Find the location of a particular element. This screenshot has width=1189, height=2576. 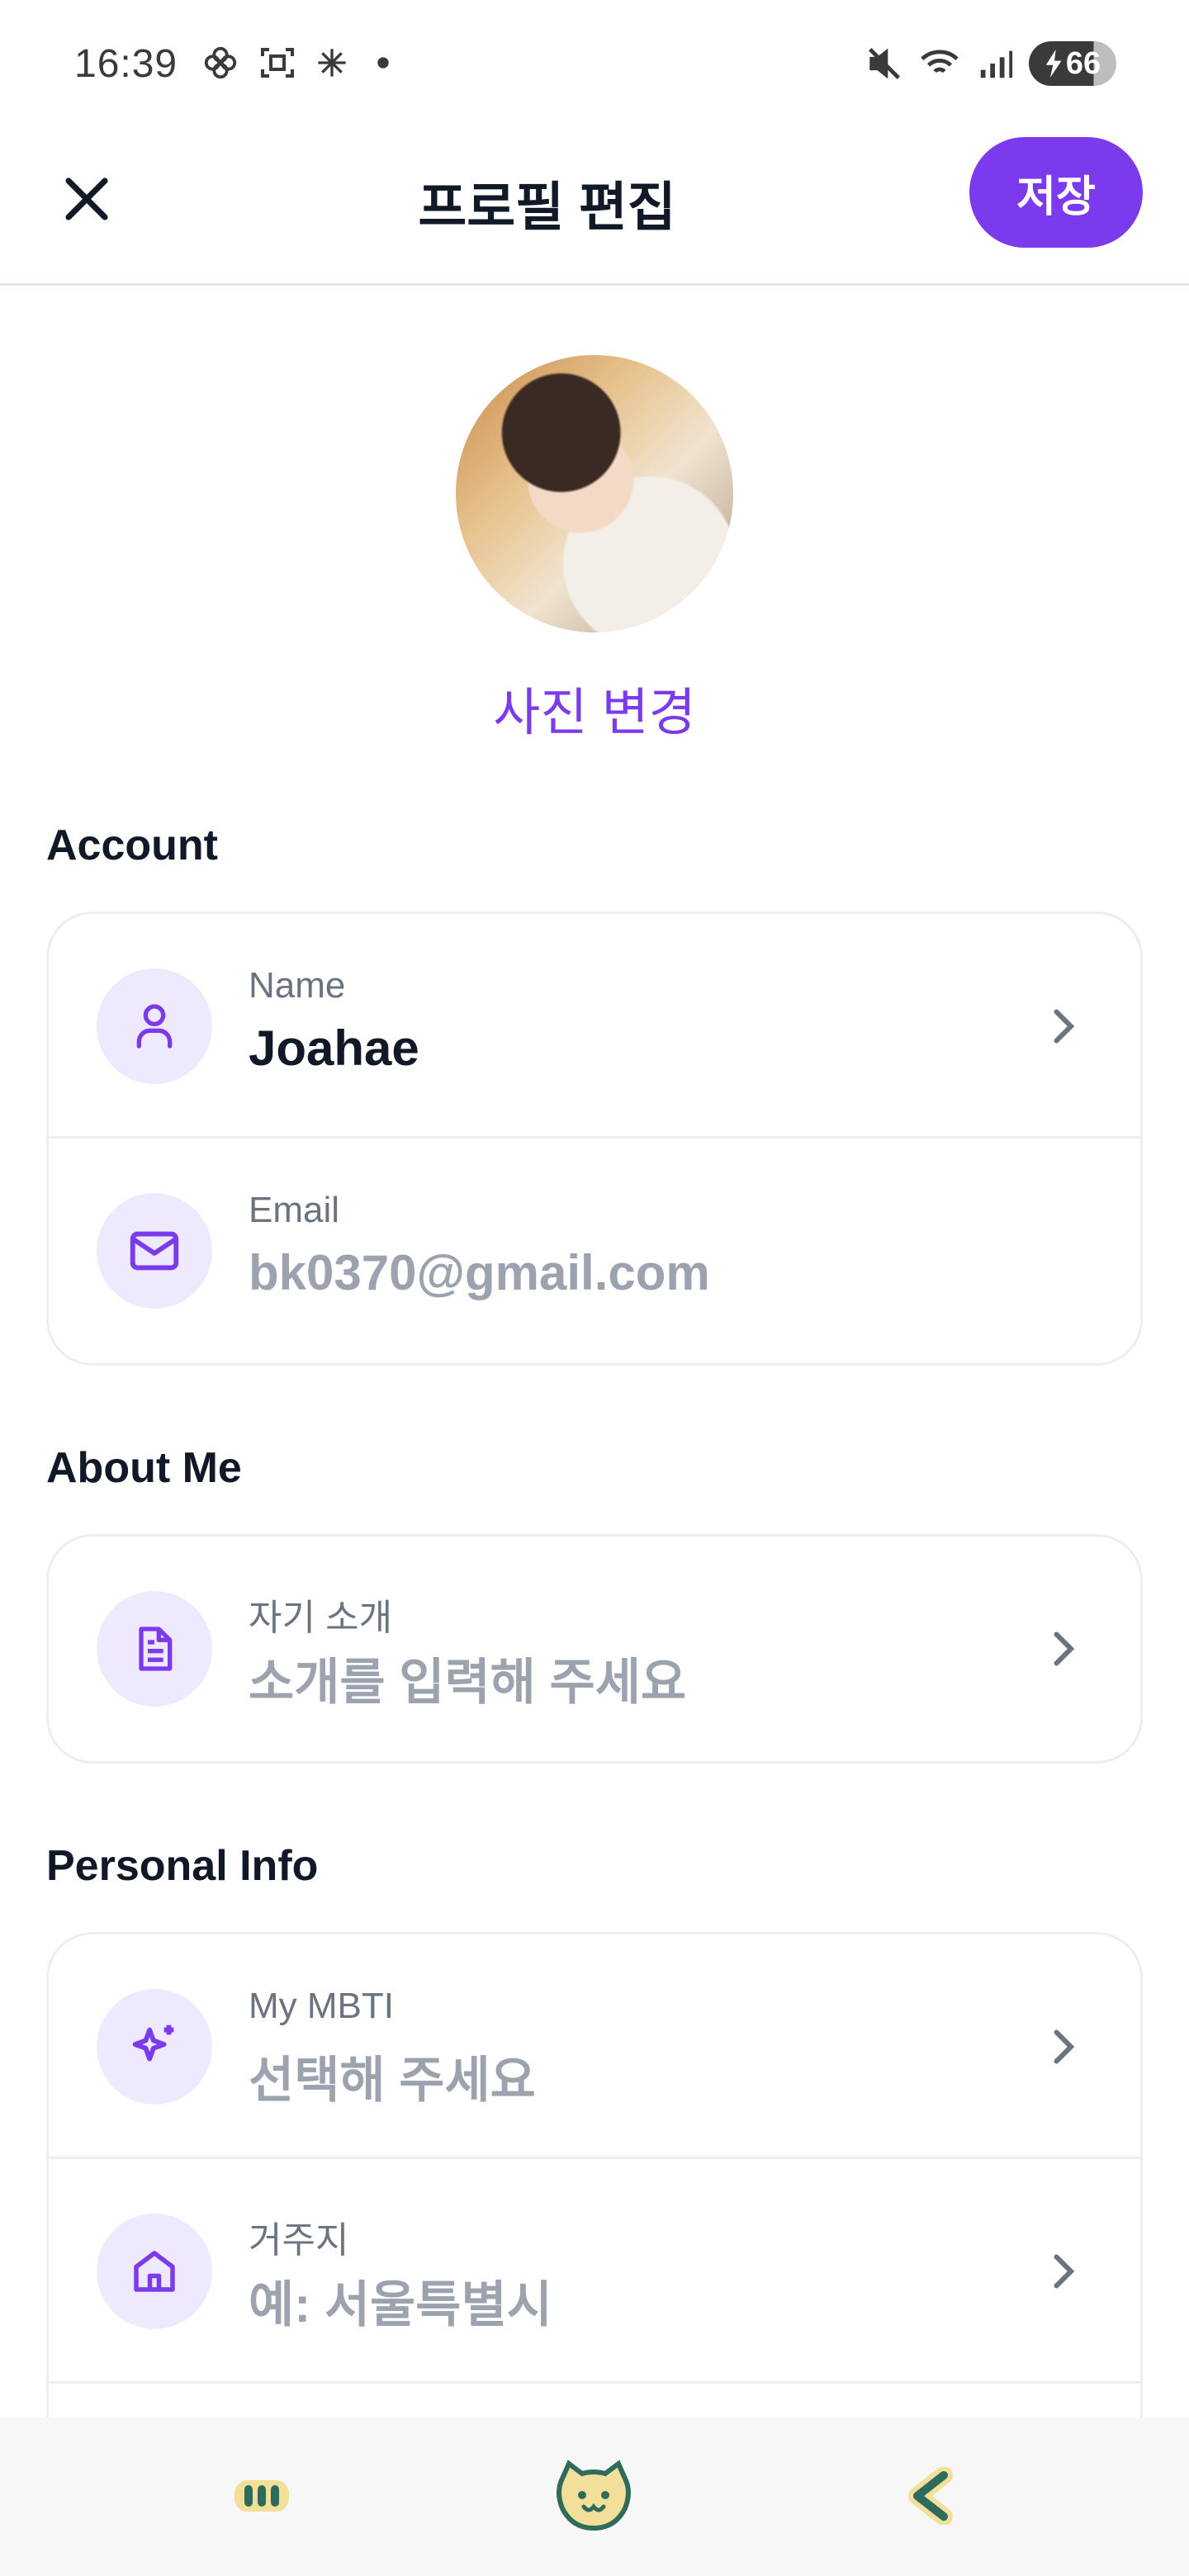

email-label: Email is located at coordinates (294, 1210).